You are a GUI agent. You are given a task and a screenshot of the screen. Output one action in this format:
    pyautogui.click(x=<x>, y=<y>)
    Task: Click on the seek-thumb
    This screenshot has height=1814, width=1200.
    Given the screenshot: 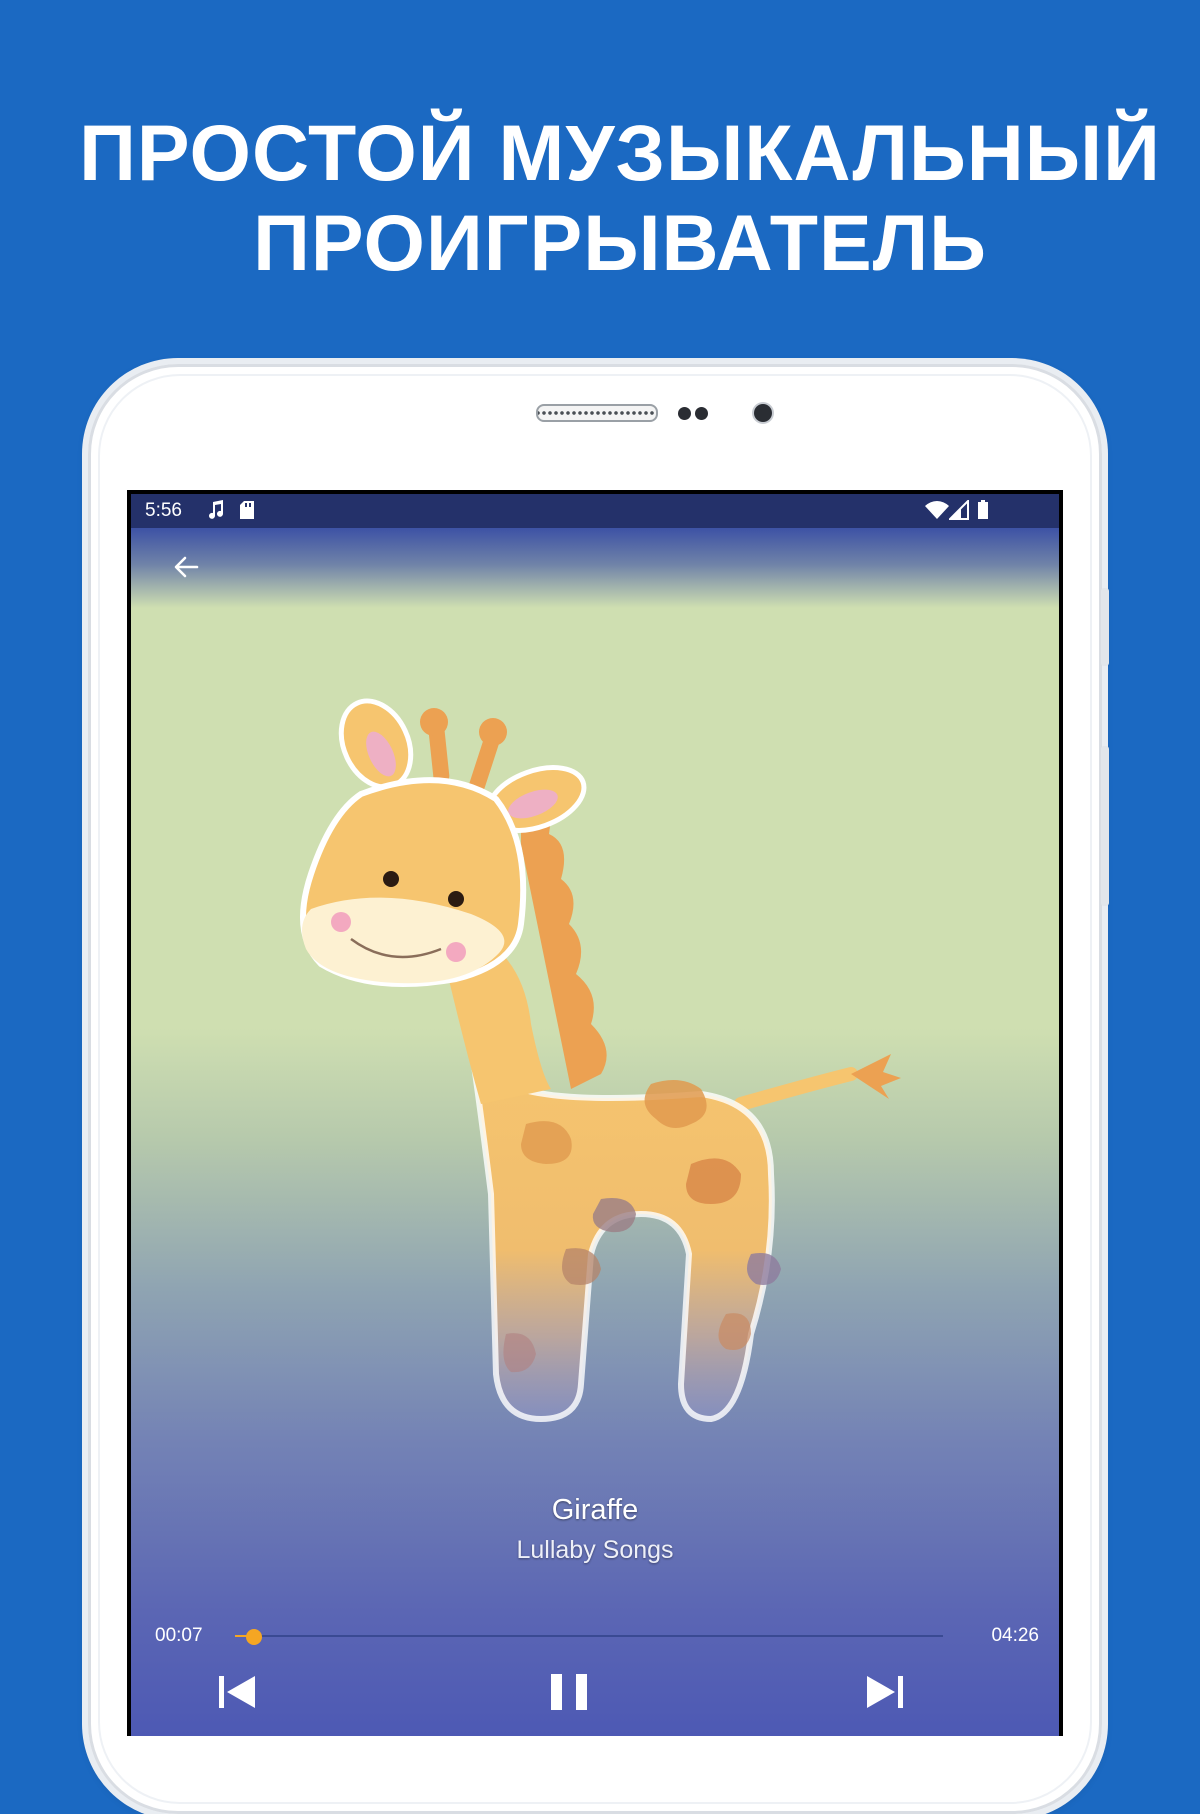 What is the action you would take?
    pyautogui.click(x=254, y=1637)
    